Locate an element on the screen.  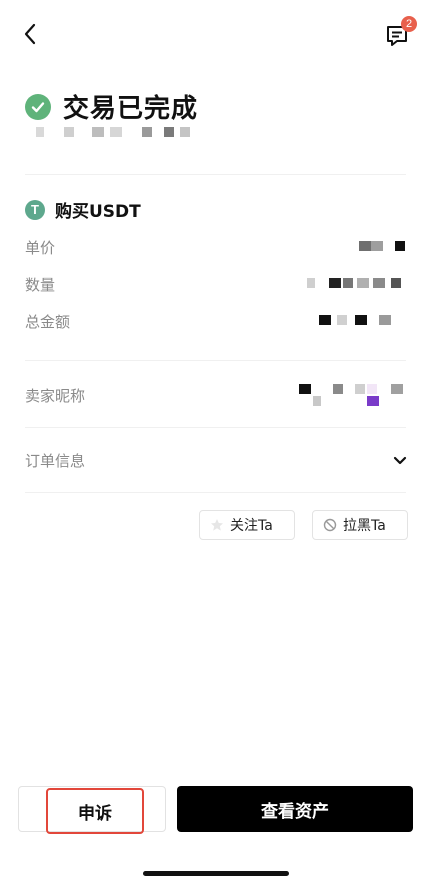
view-assets-button: 查看资产 is located at coordinates (295, 809).